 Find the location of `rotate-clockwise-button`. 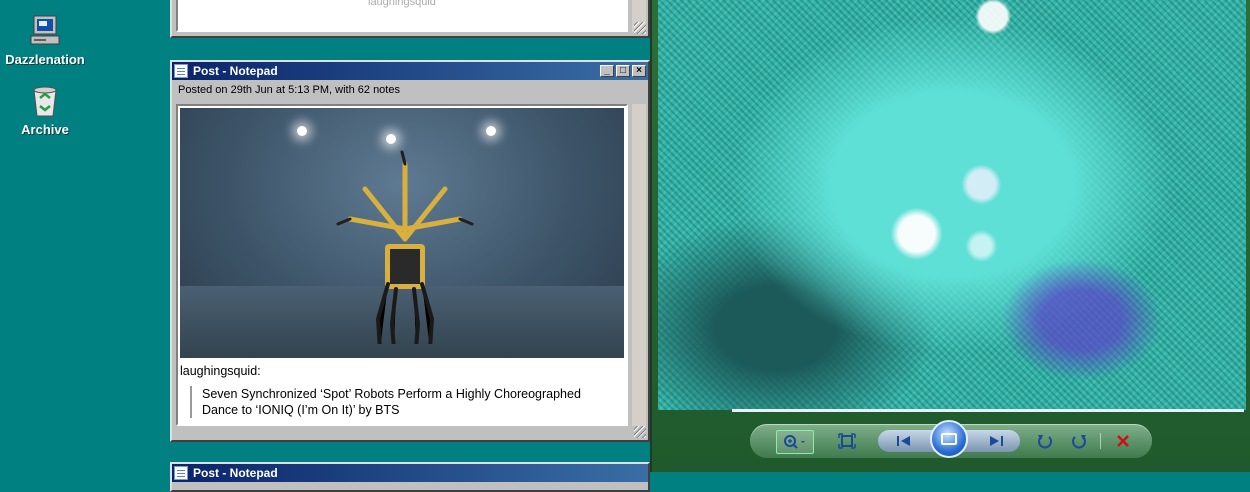

rotate-clockwise-button is located at coordinates (1079, 441).